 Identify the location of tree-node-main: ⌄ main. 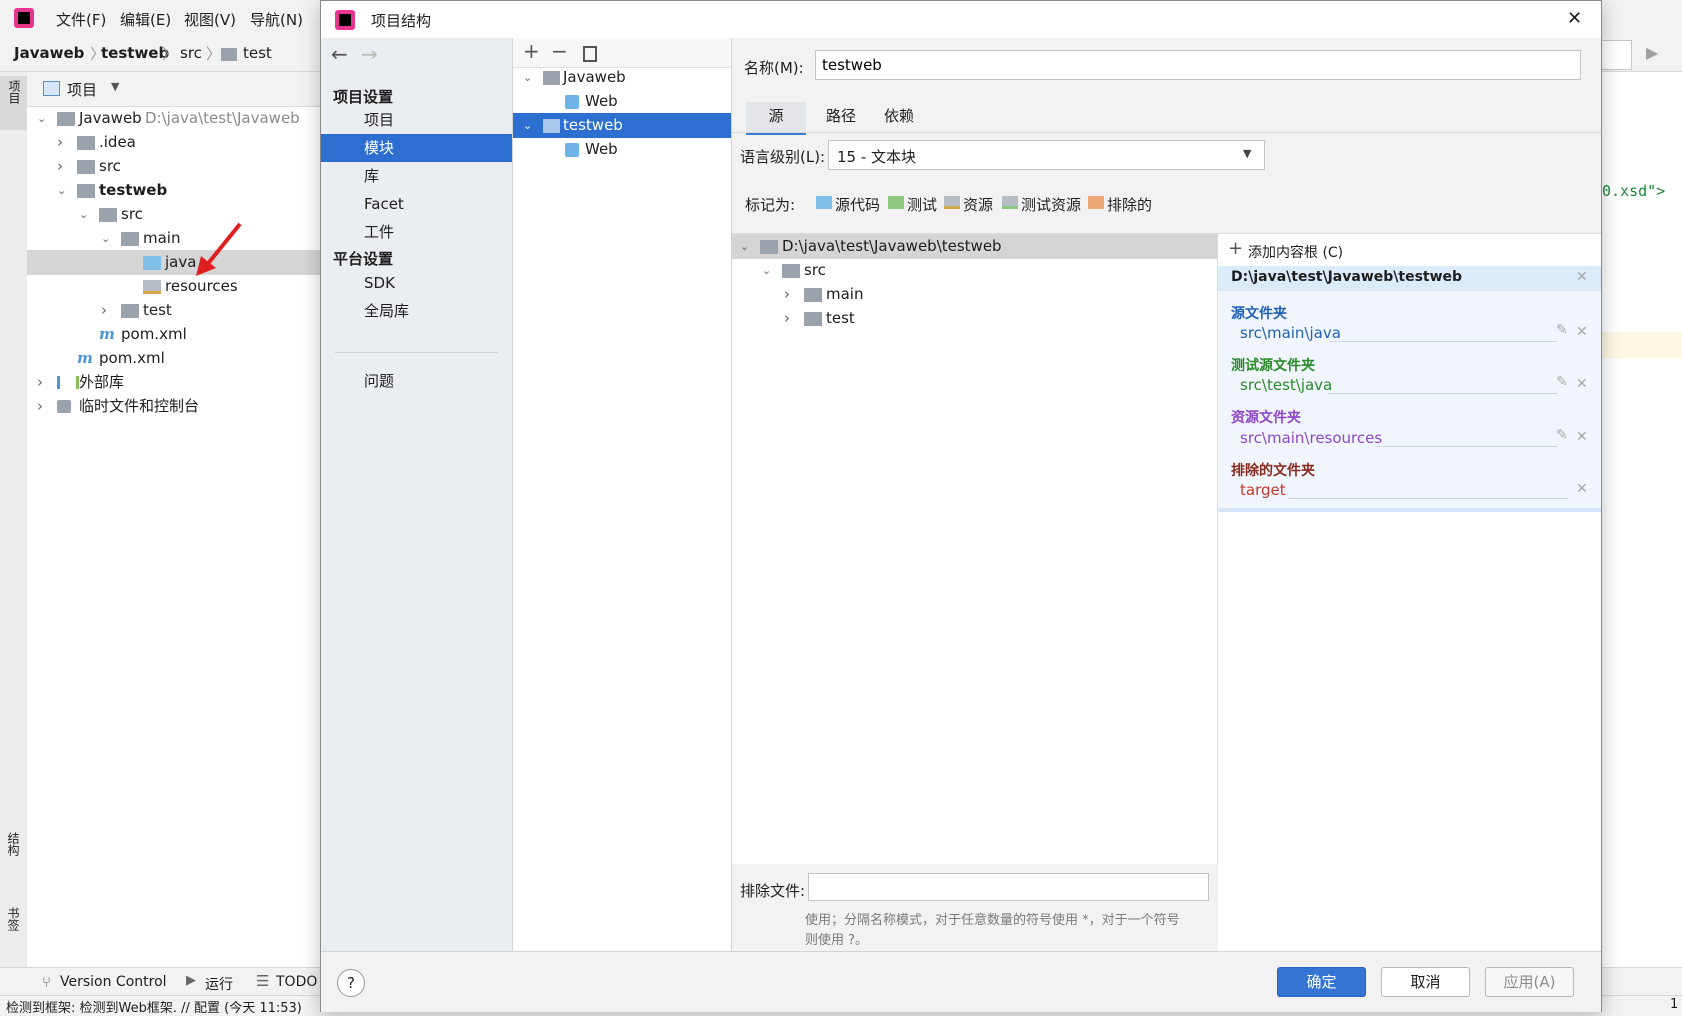
(173, 238).